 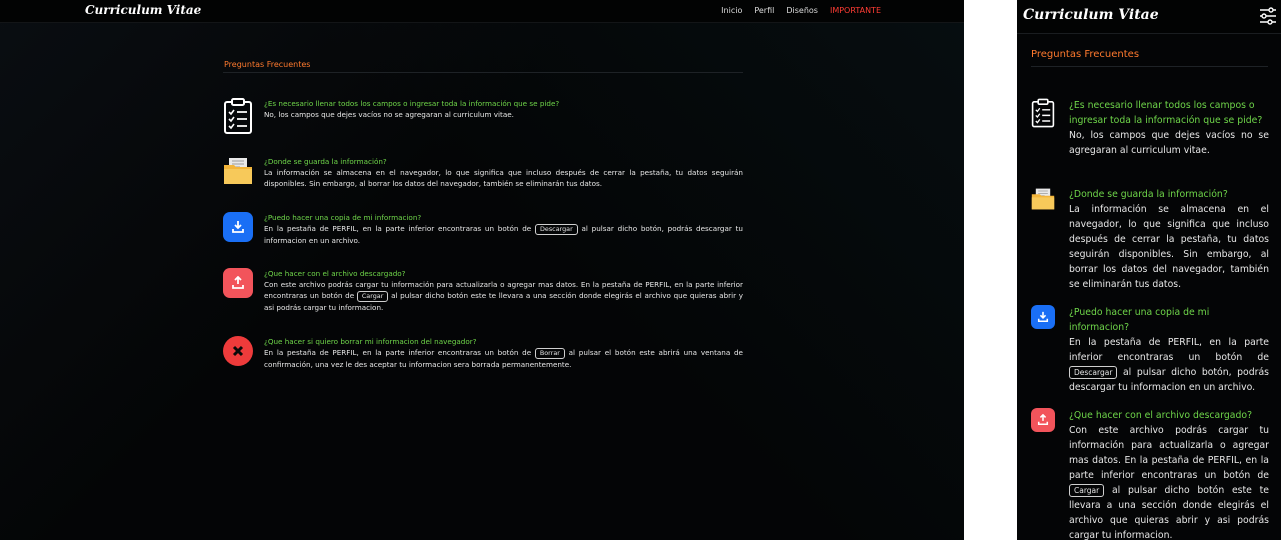 I want to click on nav-links: Inicio Perfil Diseños IMPORTANTE, so click(x=801, y=10).